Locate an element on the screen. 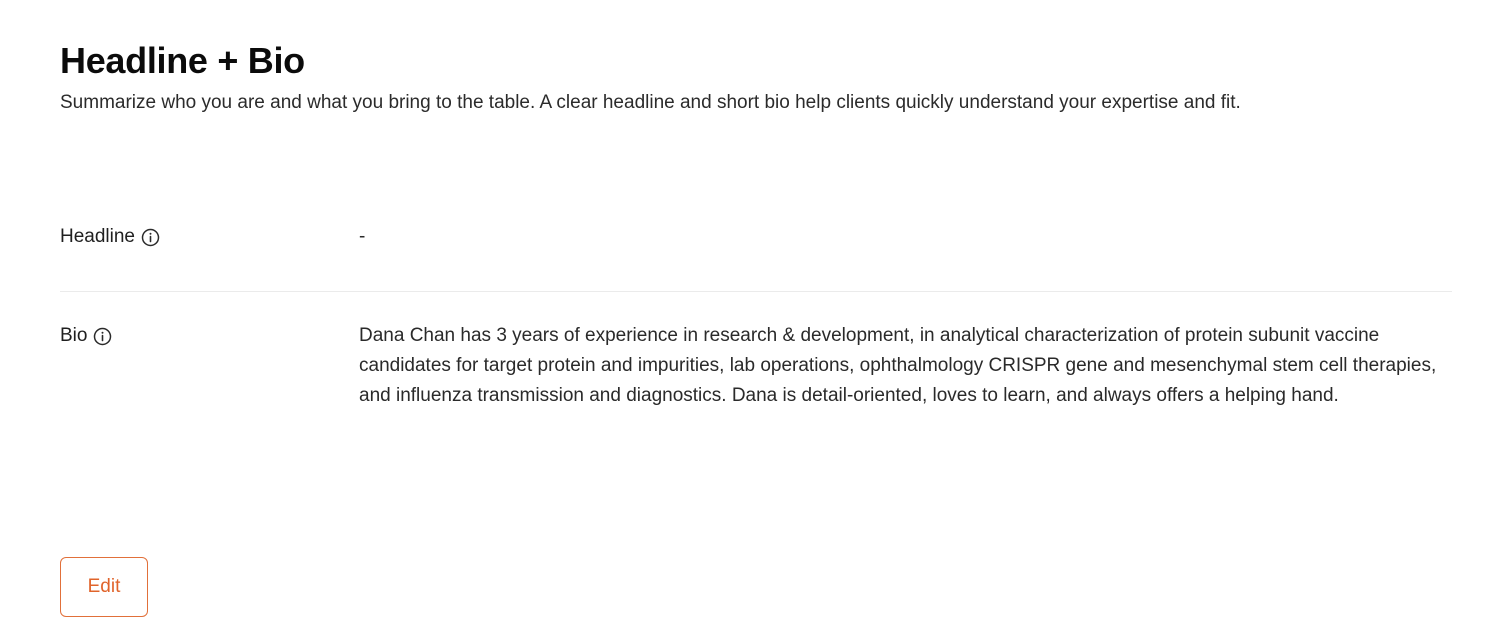 This screenshot has width=1508, height=637. bio-label-group: Bio is located at coordinates (209, 336).